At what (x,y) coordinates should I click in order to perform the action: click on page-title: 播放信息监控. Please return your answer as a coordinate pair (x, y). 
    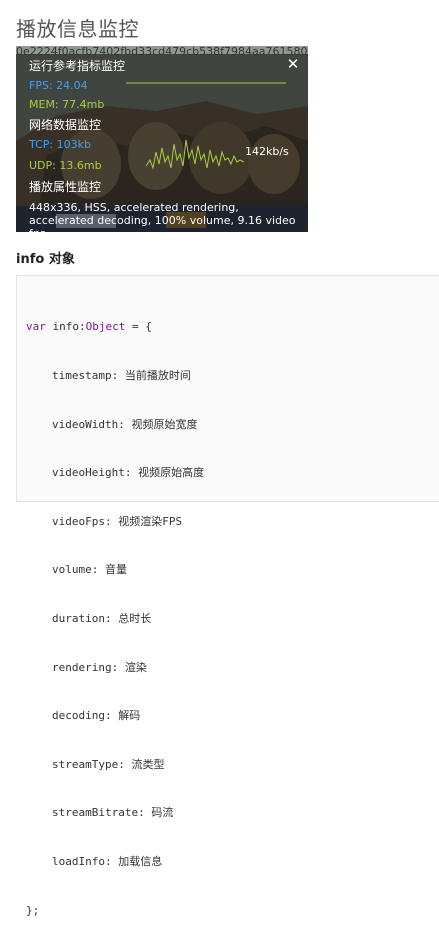
    Looking at the image, I should click on (77, 29).